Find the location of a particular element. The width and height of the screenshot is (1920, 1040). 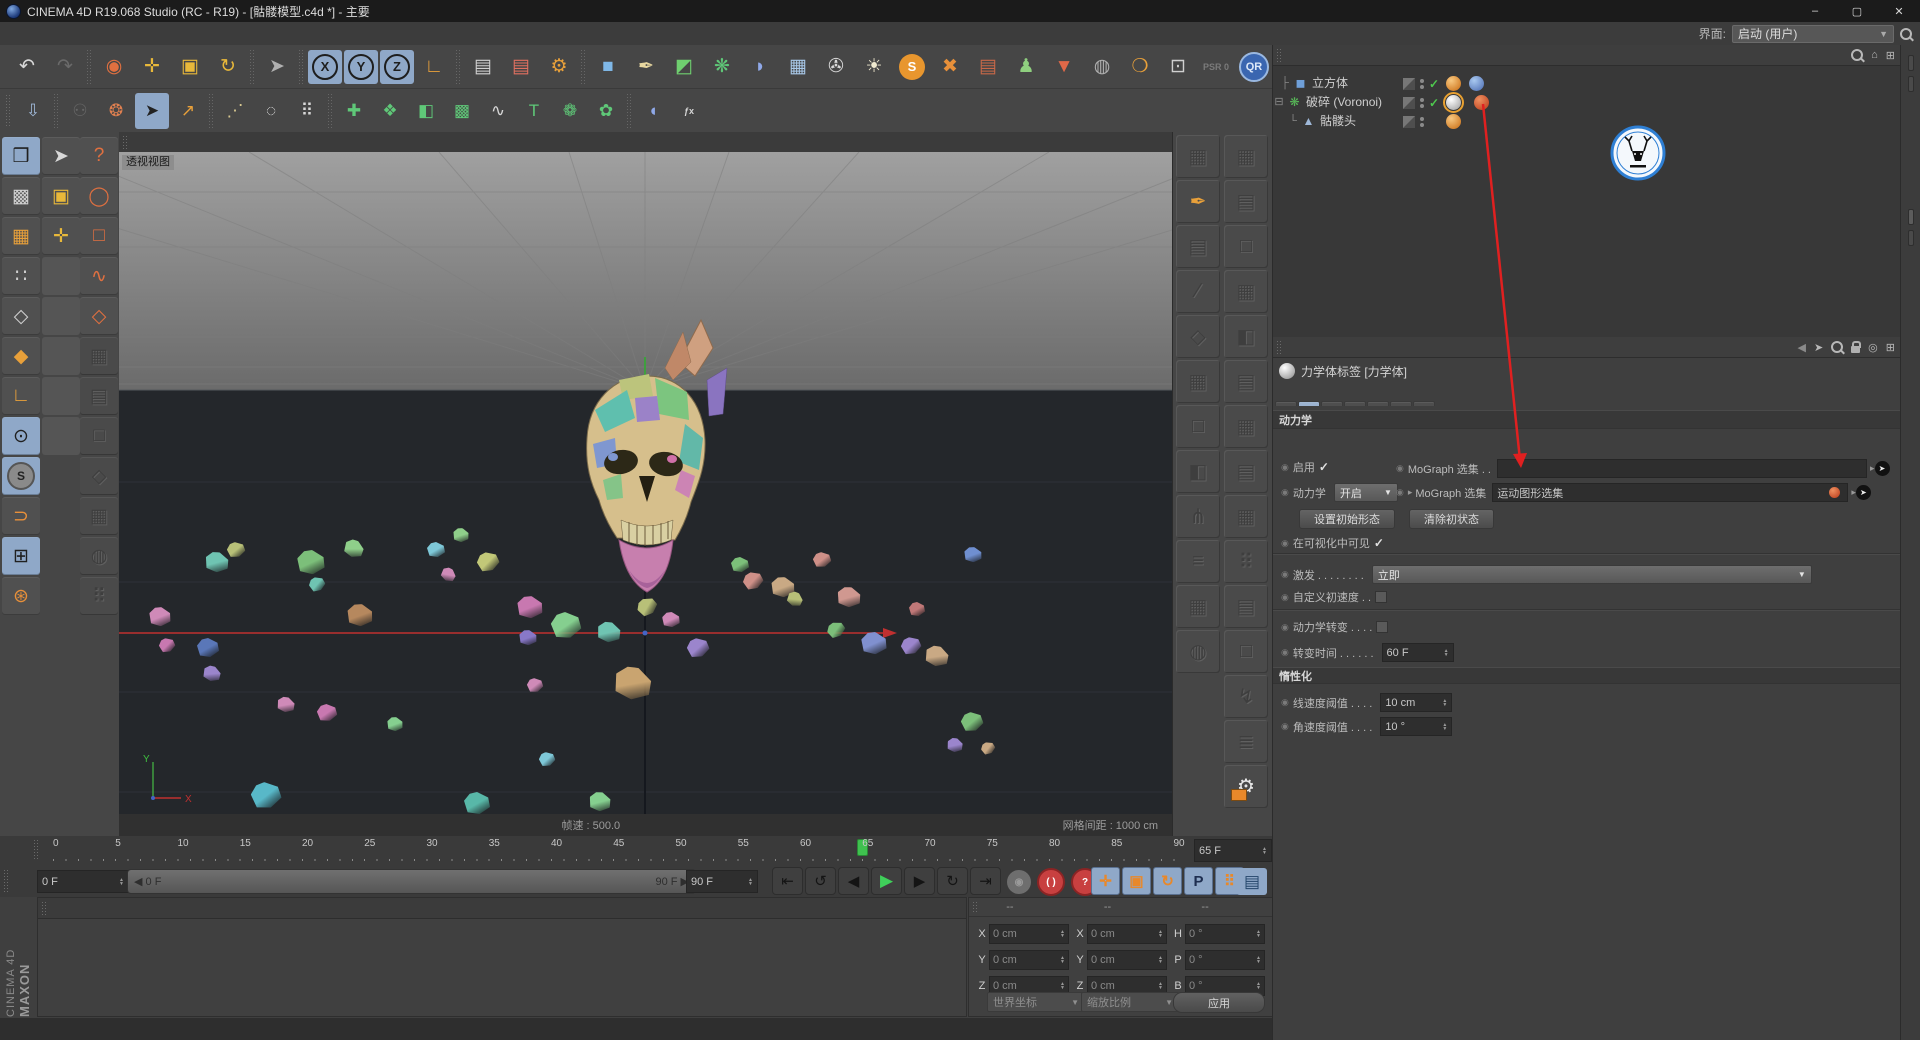

interface-dropdown: 启动 (用户) ▼ is located at coordinates (1813, 33).